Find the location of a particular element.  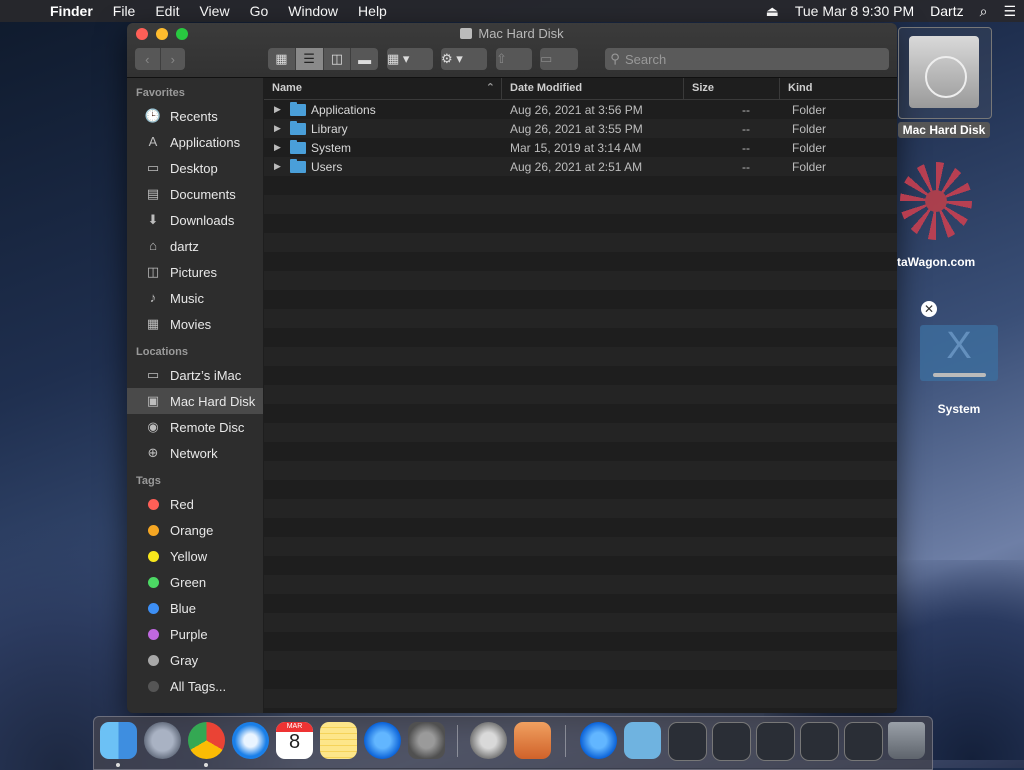

sidebar-tag-yellow: Yellow is located at coordinates (195, 556).